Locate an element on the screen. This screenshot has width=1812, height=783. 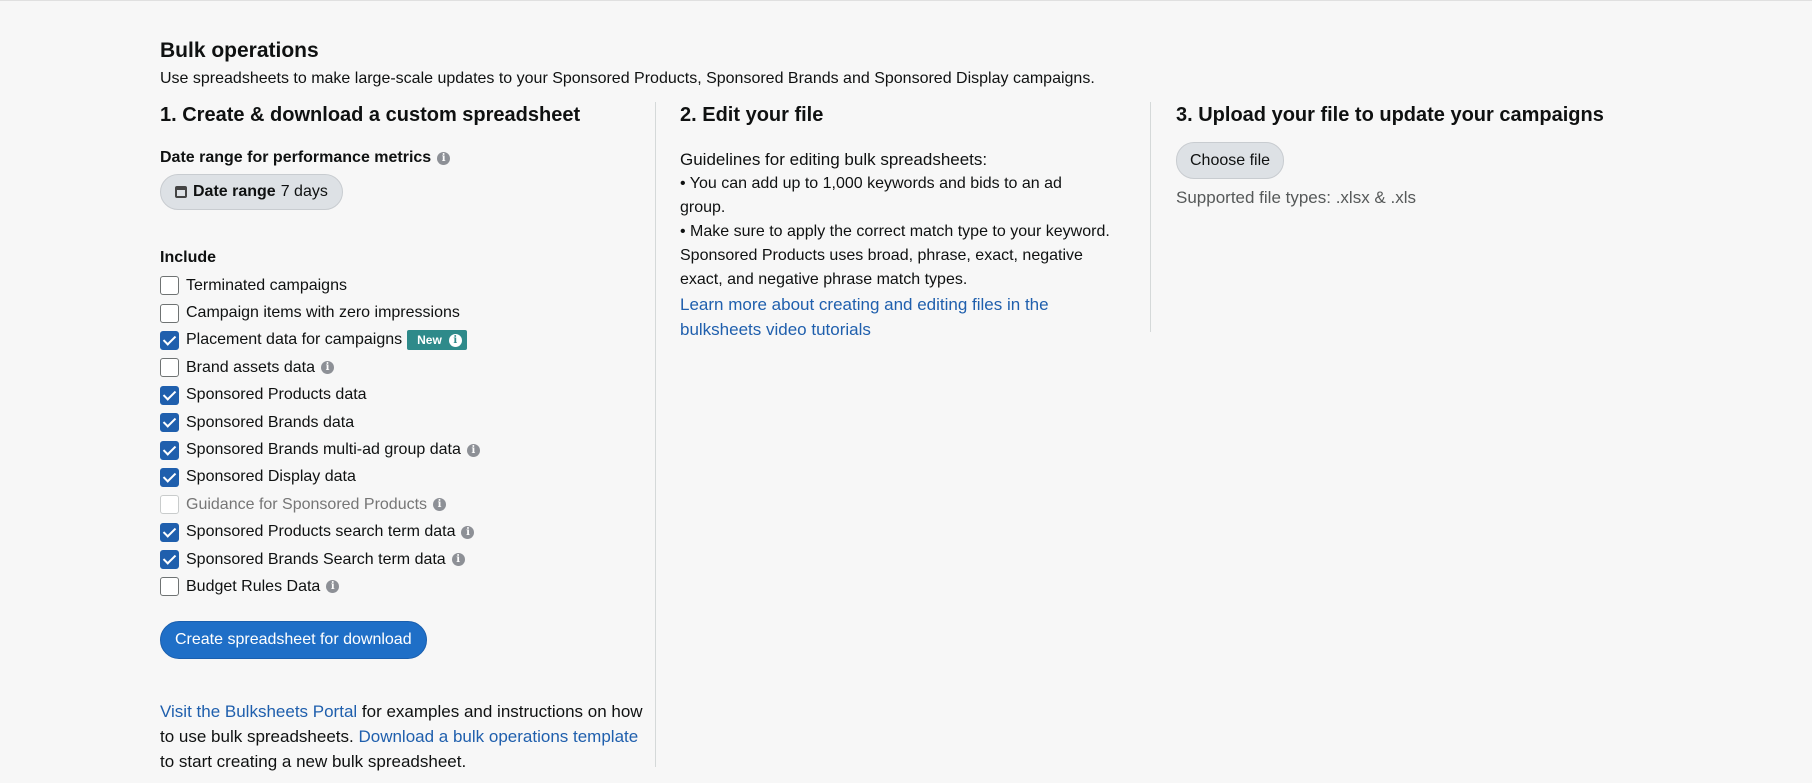
new-badge-label: New is located at coordinates (429, 340).